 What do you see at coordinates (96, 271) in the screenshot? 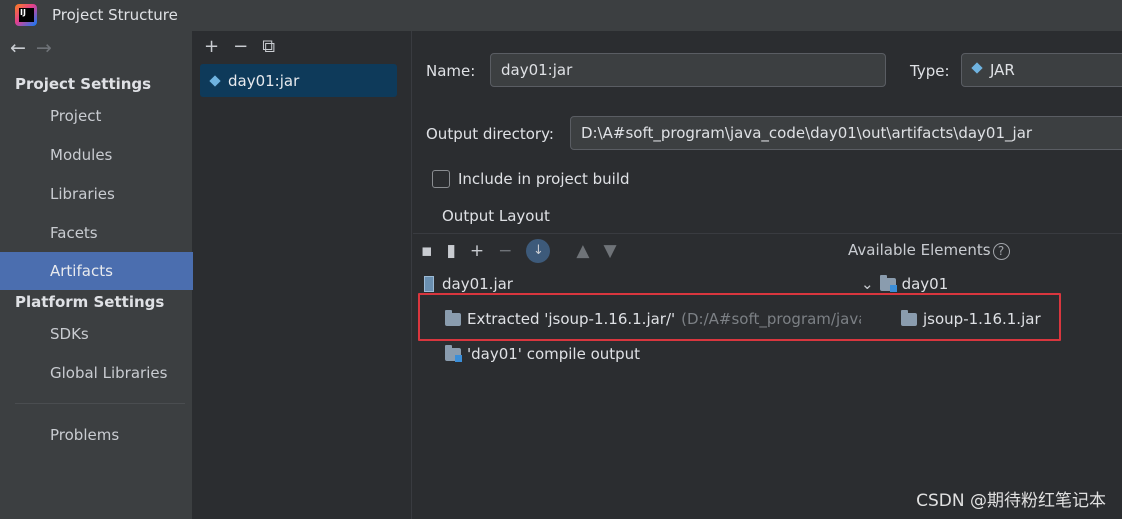
I see `sidebar-item-artifacts: Artifacts` at bounding box center [96, 271].